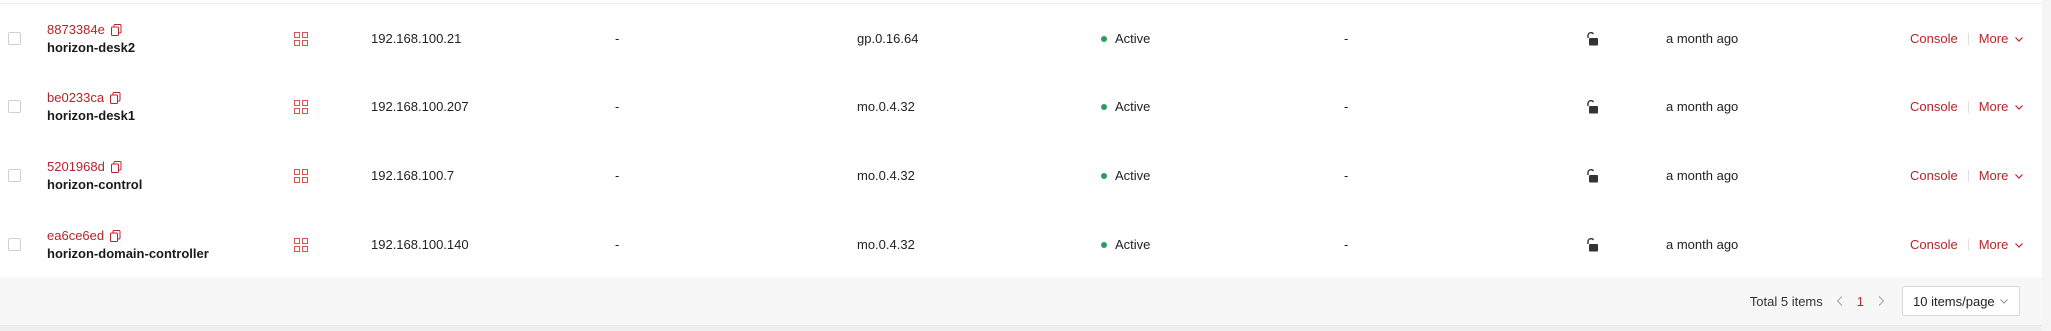  I want to click on instance-id-link: 5201968d, so click(76, 166).